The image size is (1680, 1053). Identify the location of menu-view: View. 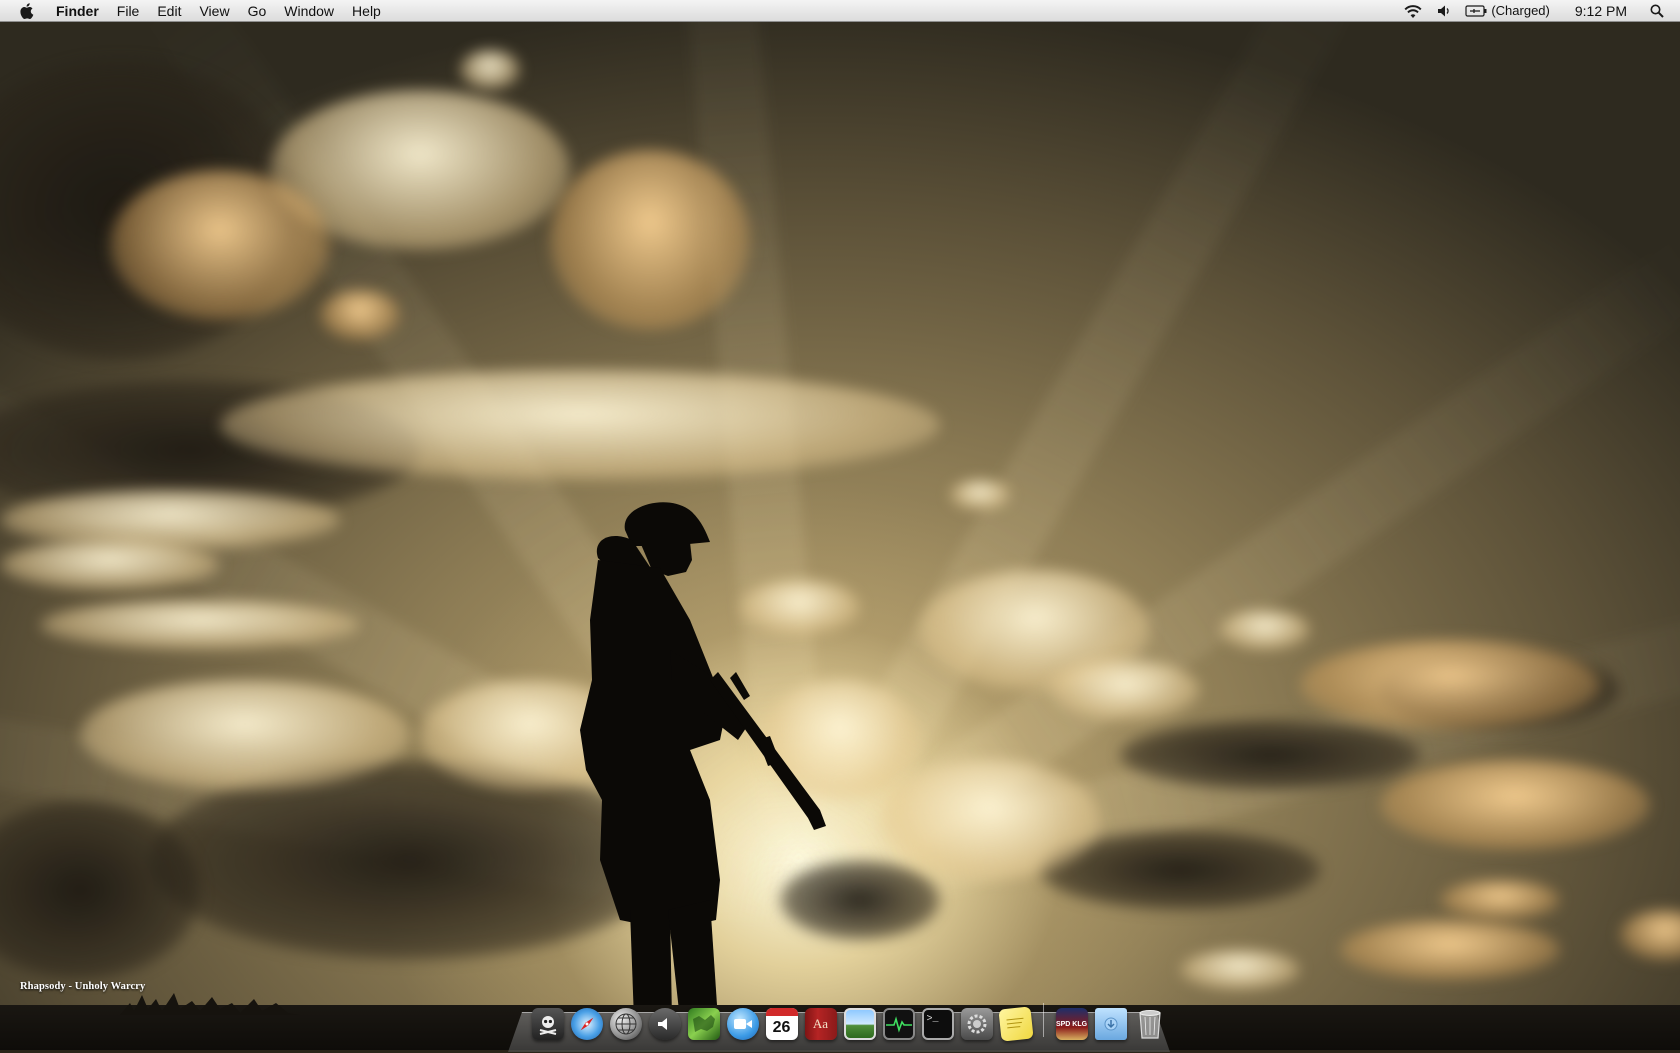
(214, 11).